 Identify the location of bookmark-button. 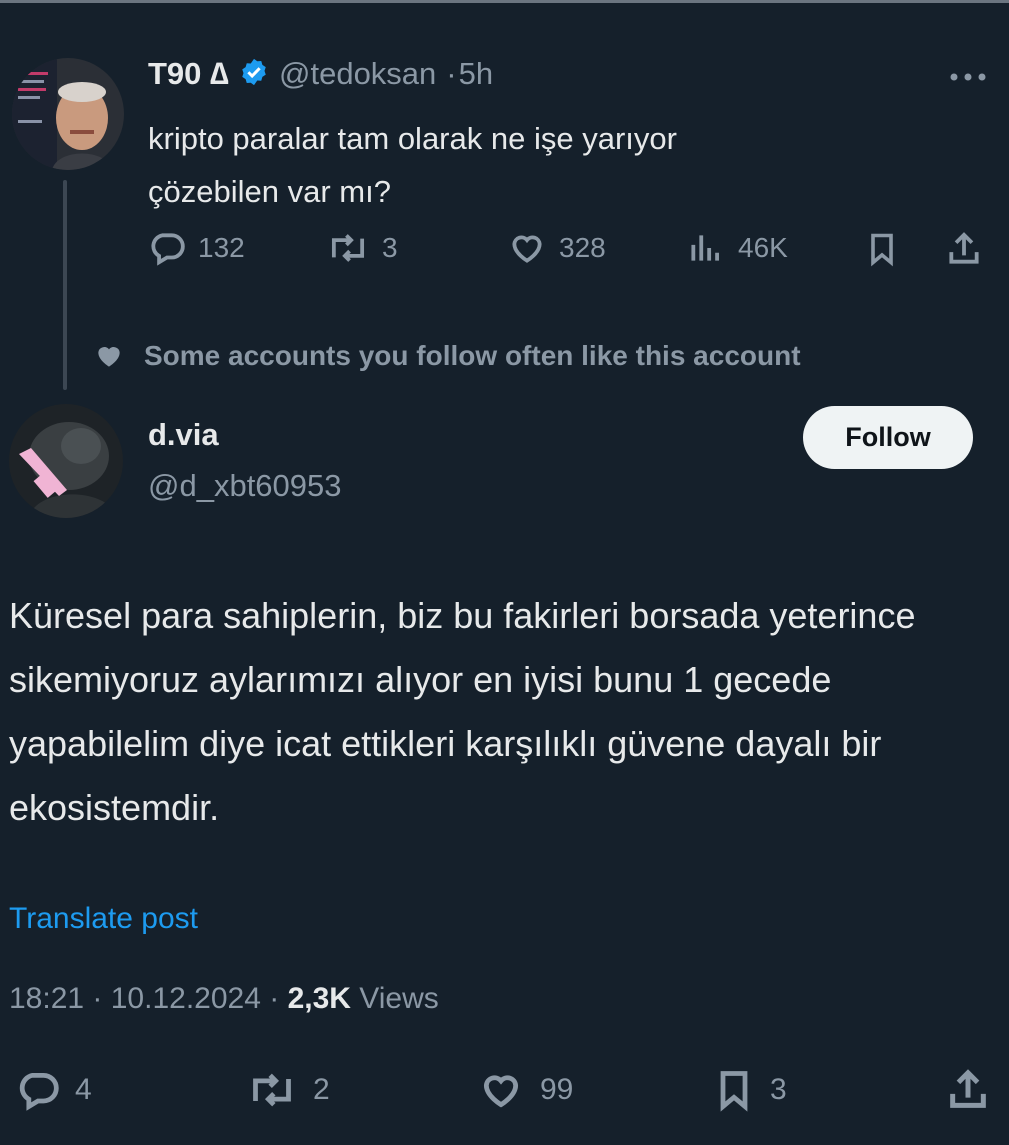
(882, 249).